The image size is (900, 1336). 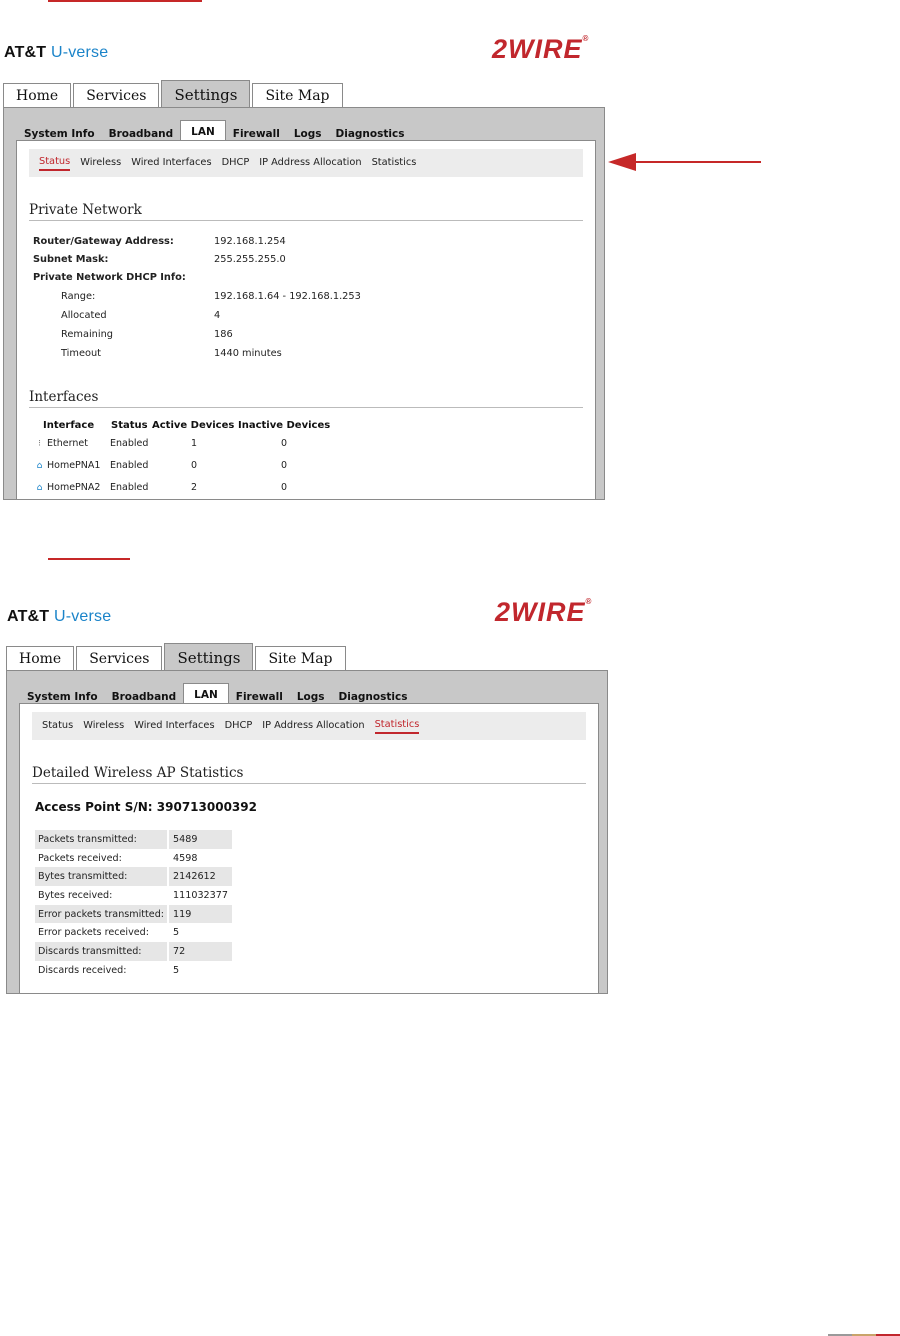 I want to click on table-row: Discards transmitted: 72, so click(x=134, y=951).